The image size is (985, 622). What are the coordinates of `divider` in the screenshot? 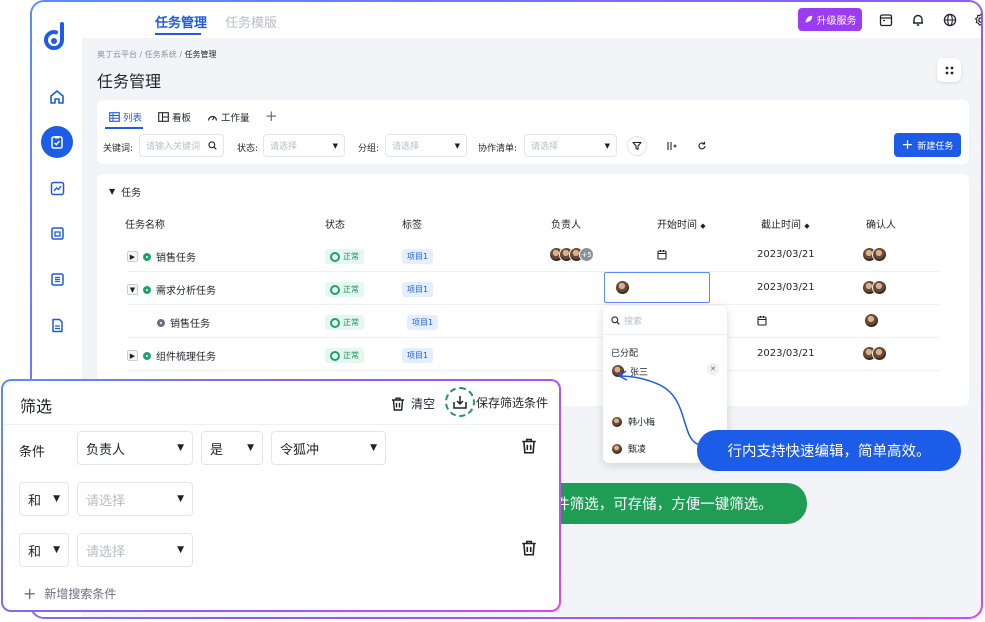 It's located at (281, 424).